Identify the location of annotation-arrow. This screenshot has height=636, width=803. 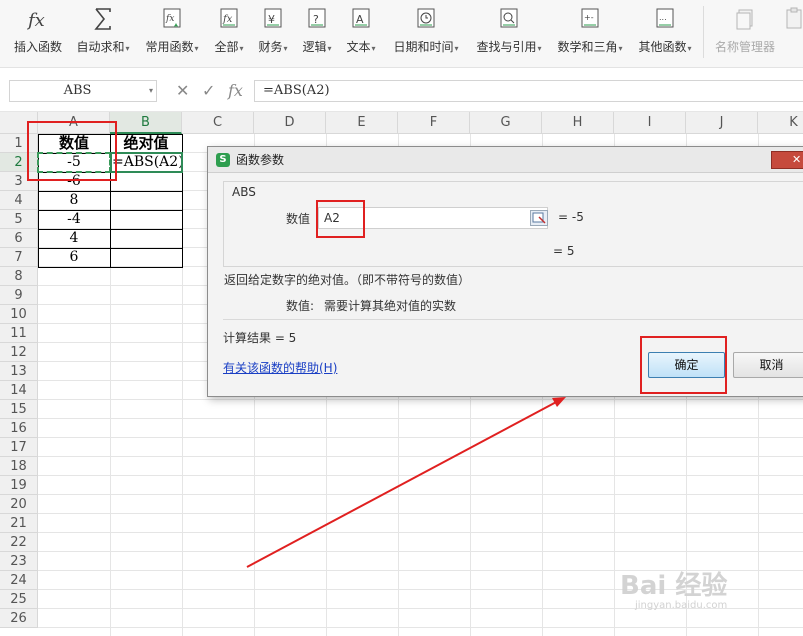
(406, 482).